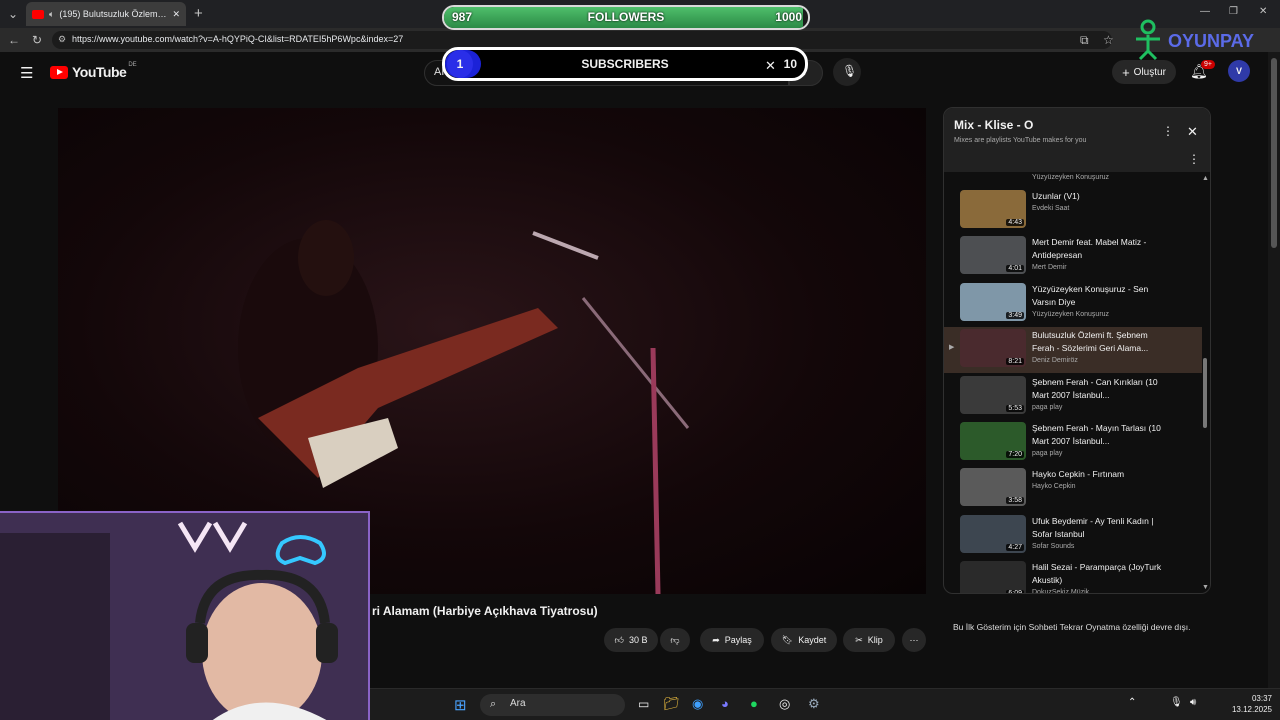 The height and width of the screenshot is (720, 1280). What do you see at coordinates (850, 71) in the screenshot?
I see `mic-icon: 🎙︎` at bounding box center [850, 71].